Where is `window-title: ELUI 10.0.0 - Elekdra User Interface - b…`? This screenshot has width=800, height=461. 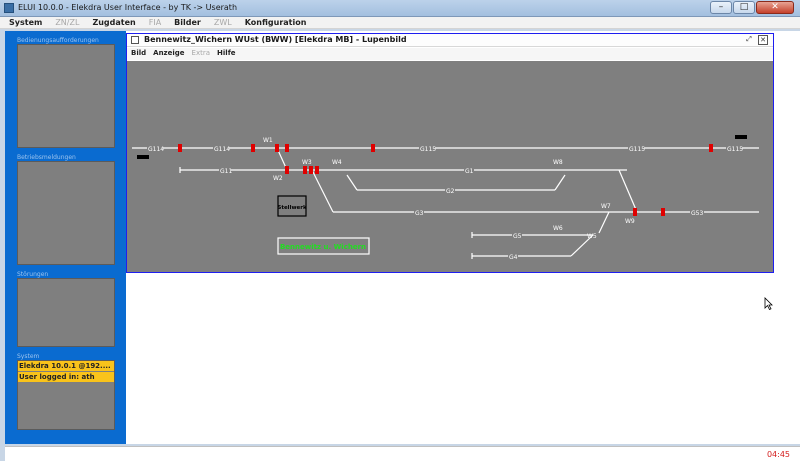
window-title: ELUI 10.0.0 - Elekdra User Interface - b… is located at coordinates (128, 7).